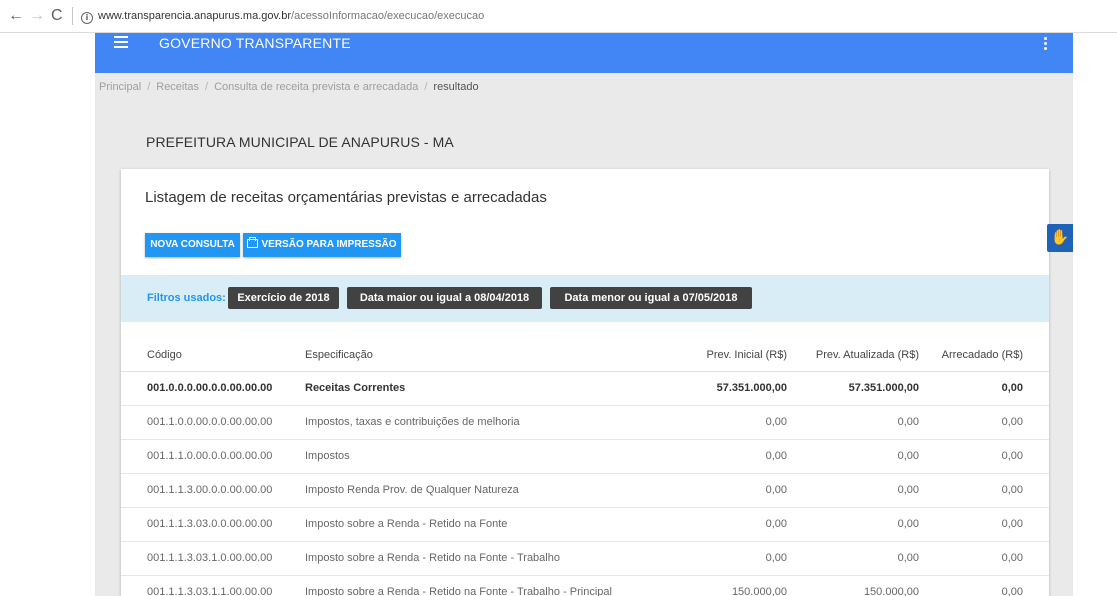  Describe the element at coordinates (37, 16) in the screenshot. I see `arrow-right-icon: →` at that location.